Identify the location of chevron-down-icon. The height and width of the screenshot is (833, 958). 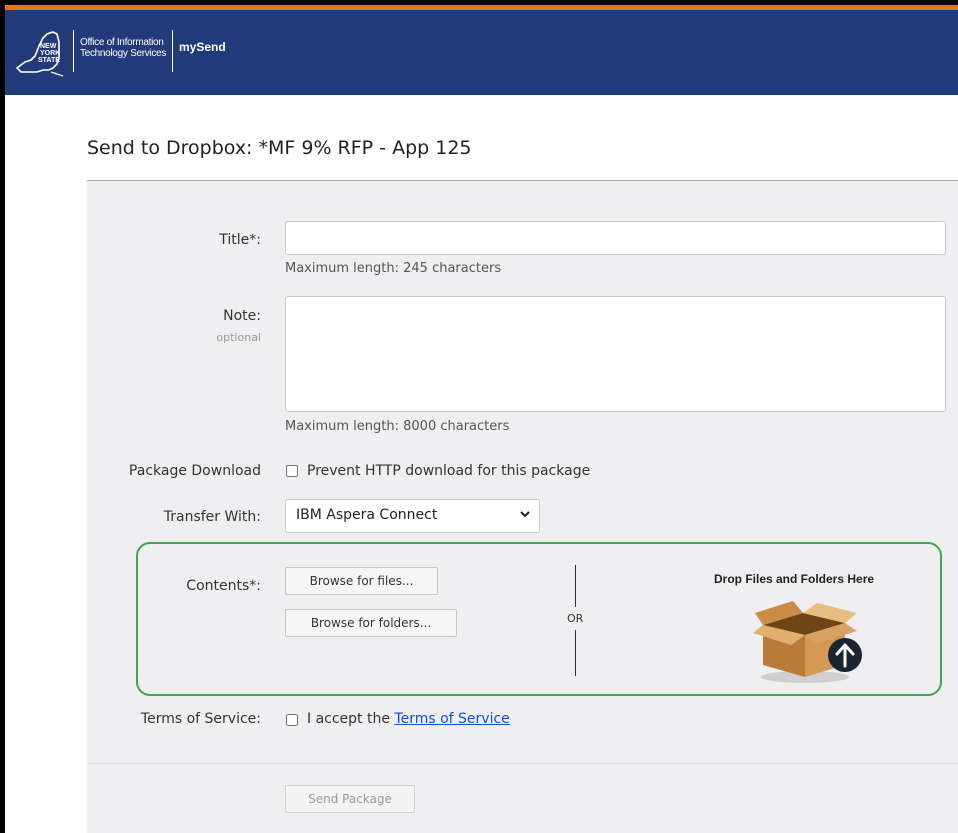
(525, 514).